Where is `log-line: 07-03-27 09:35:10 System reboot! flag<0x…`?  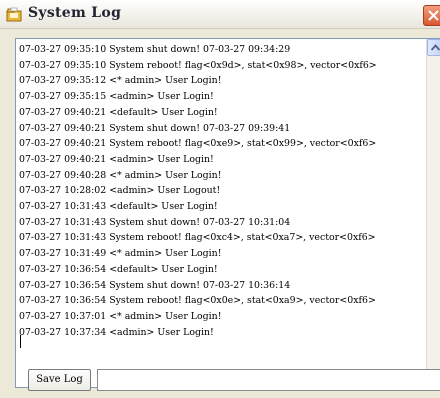
log-line: 07-03-27 09:35:10 System reboot! flag<0x… is located at coordinates (198, 65).